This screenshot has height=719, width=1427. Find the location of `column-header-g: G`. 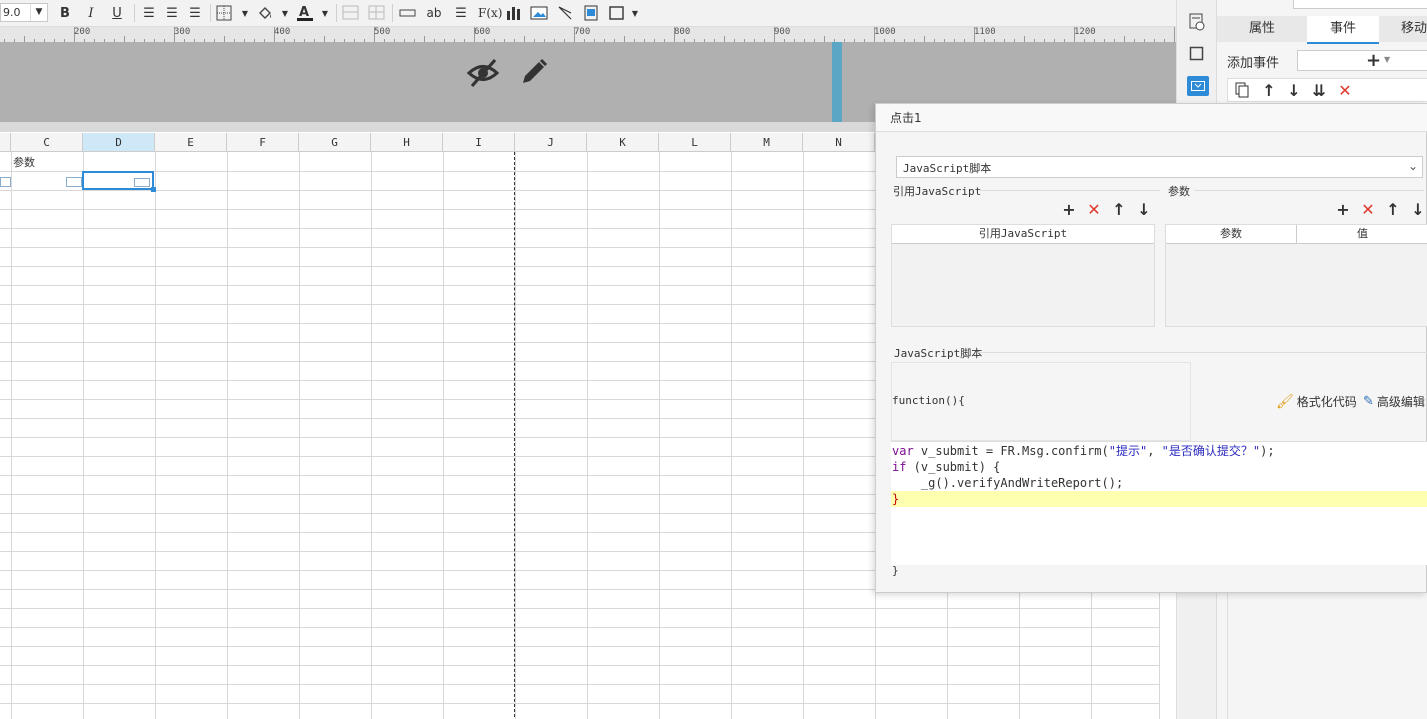

column-header-g: G is located at coordinates (335, 142).